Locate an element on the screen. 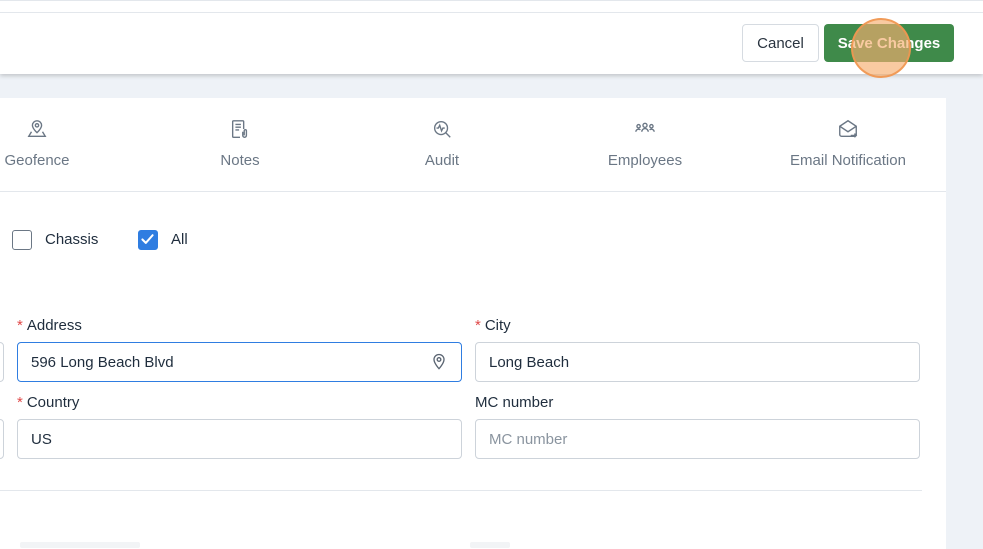 The width and height of the screenshot is (983, 549). address-value: 596 Long Beach Blvd is located at coordinates (102, 362).